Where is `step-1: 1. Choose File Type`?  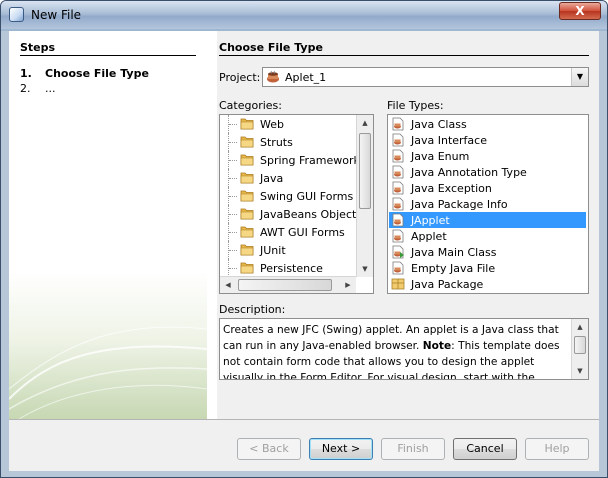
step-1: 1. Choose File Type is located at coordinates (110, 73).